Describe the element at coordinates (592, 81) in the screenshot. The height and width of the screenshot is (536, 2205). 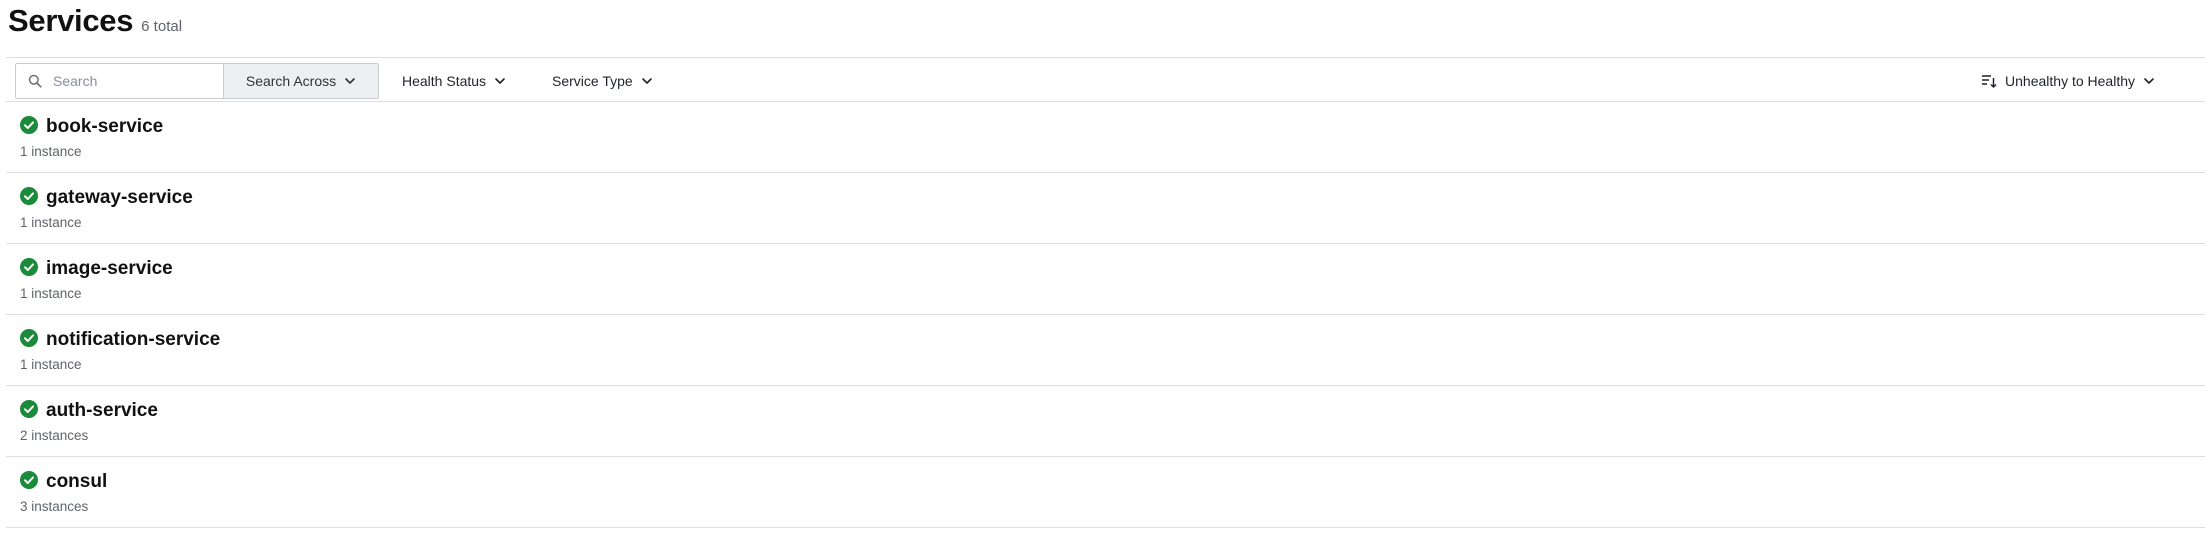
I see `service-type-label: Service Type` at that location.